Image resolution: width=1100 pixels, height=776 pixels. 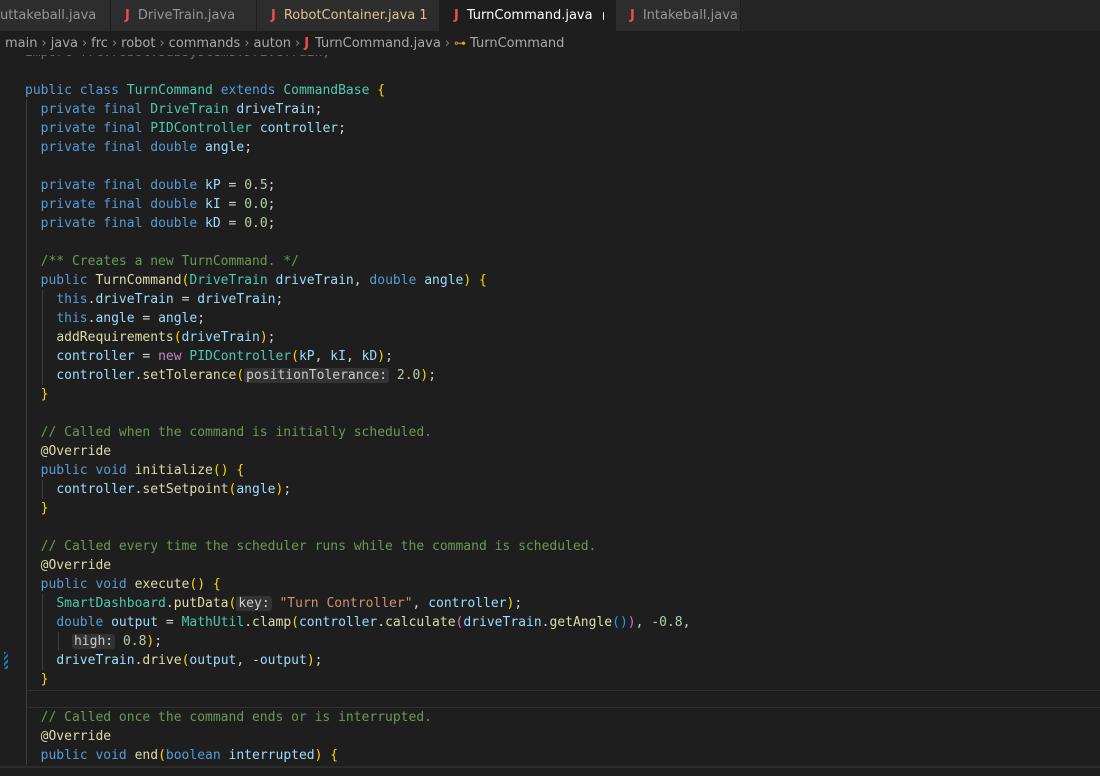 What do you see at coordinates (146, 755) in the screenshot?
I see `code-token: end` at bounding box center [146, 755].